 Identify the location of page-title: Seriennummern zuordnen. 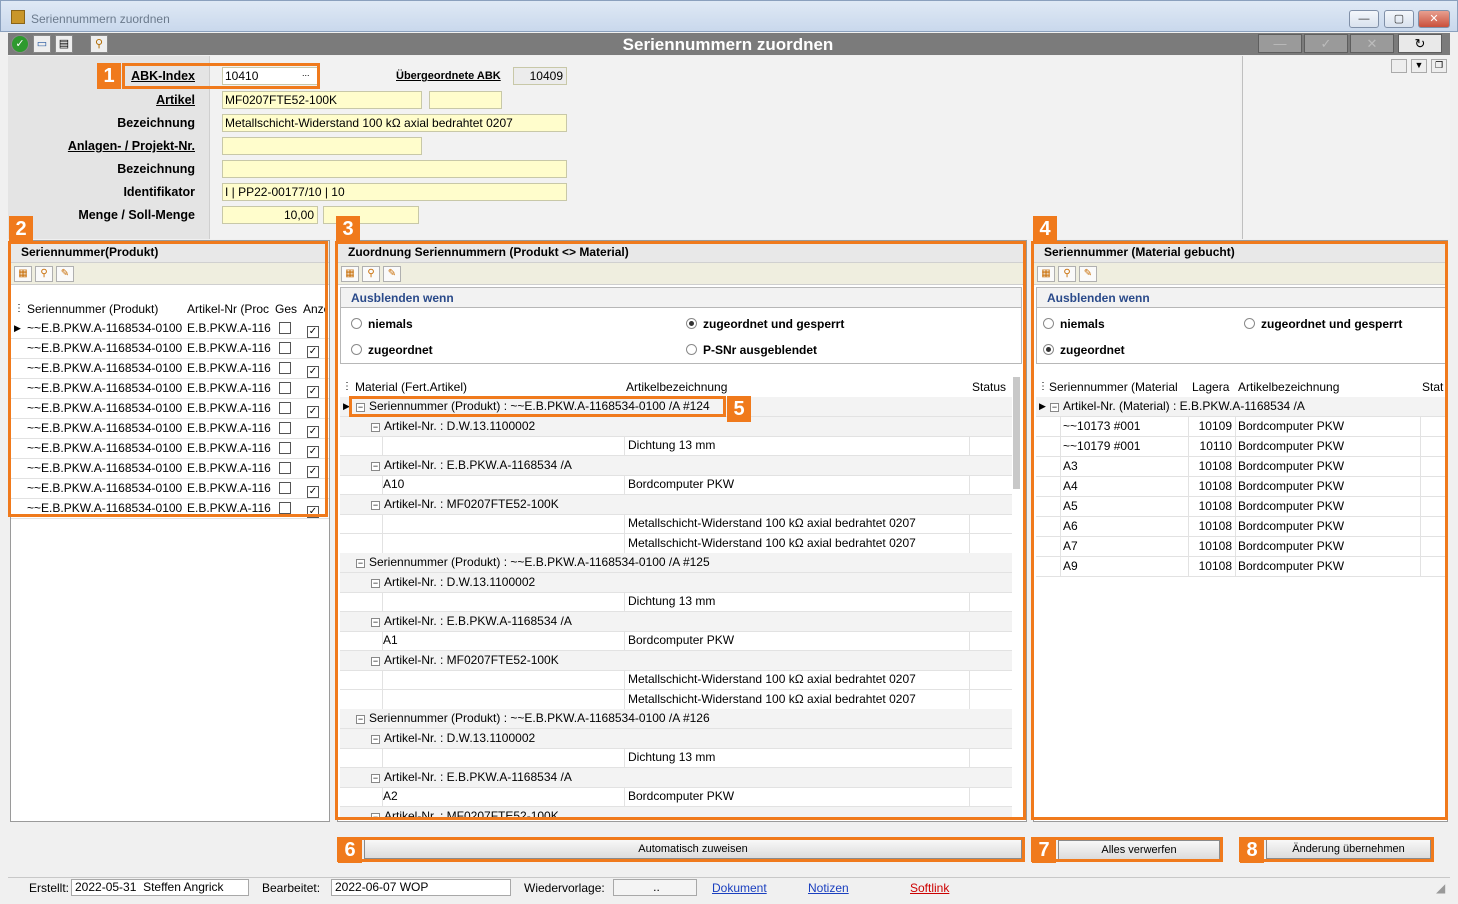
(728, 44).